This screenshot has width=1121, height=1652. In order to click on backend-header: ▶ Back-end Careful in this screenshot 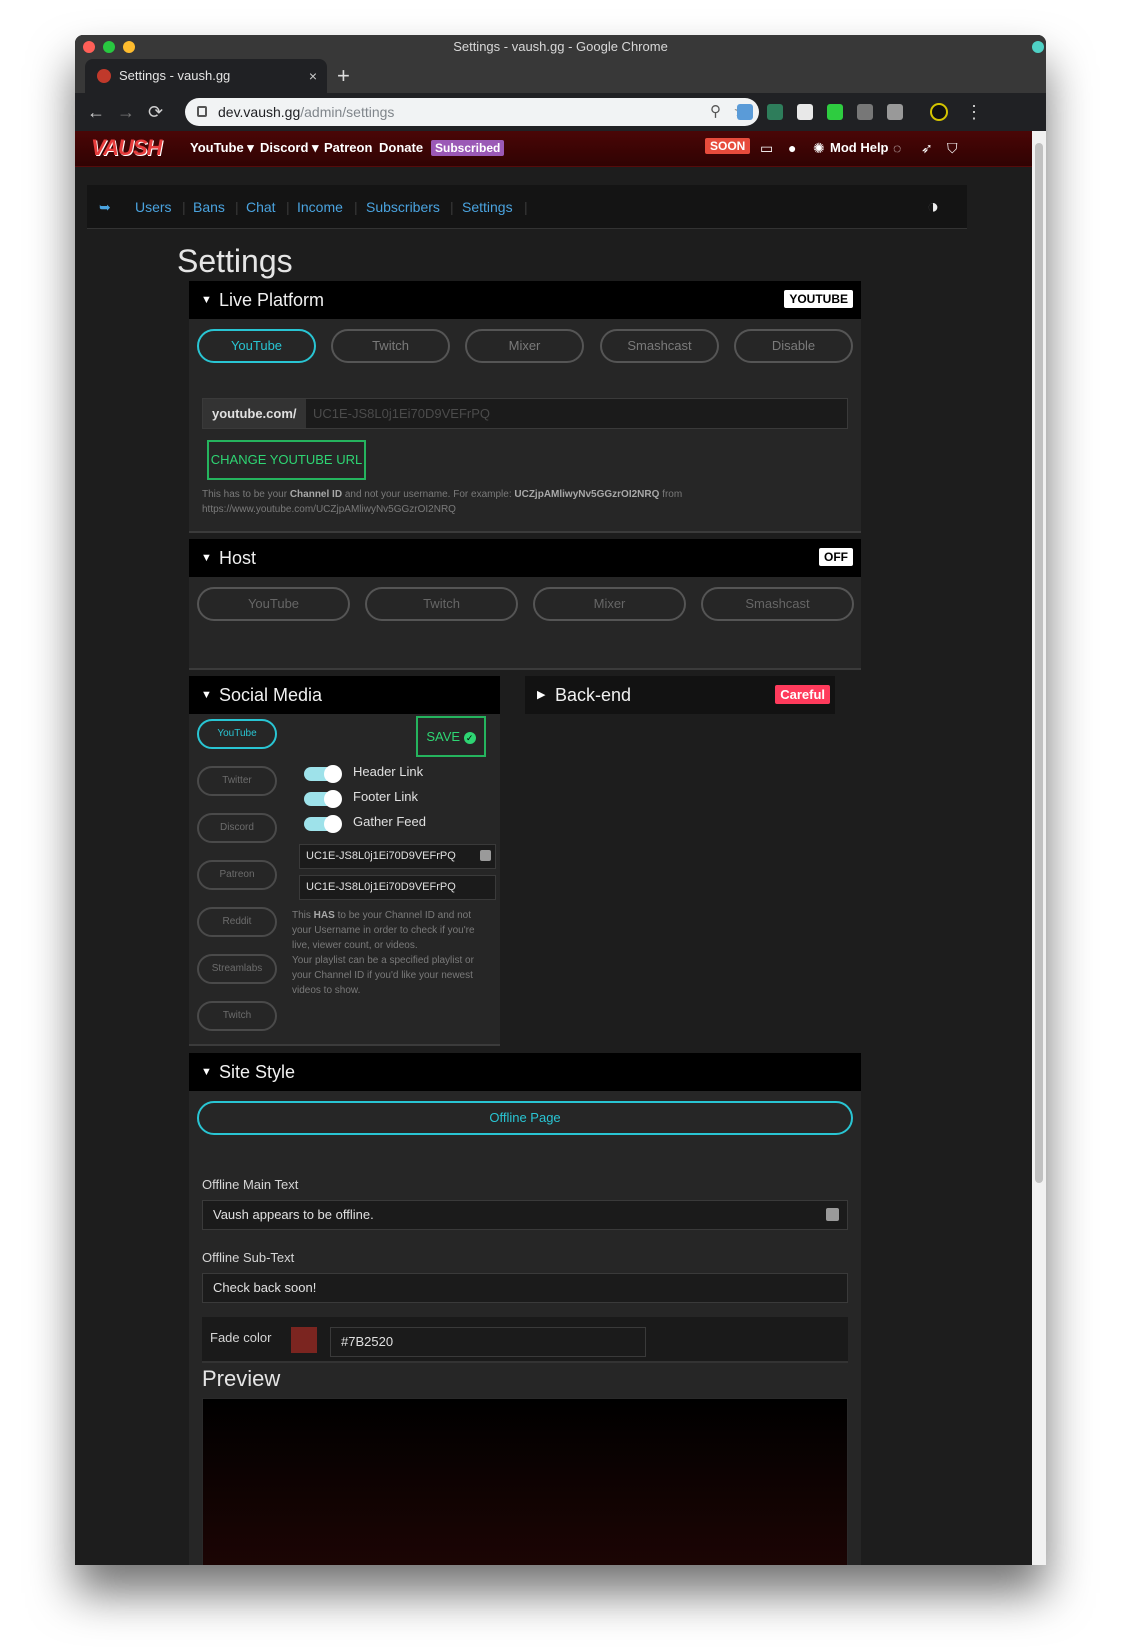, I will do `click(680, 695)`.